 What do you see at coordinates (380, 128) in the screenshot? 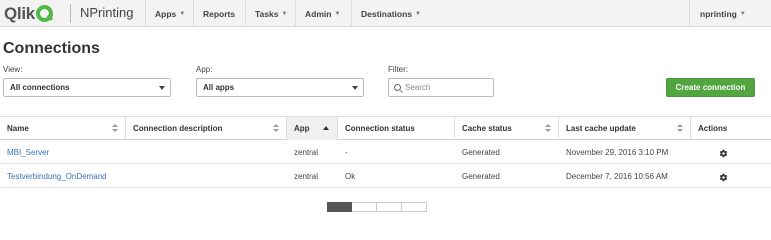
I see `column-header-label: Connection status` at bounding box center [380, 128].